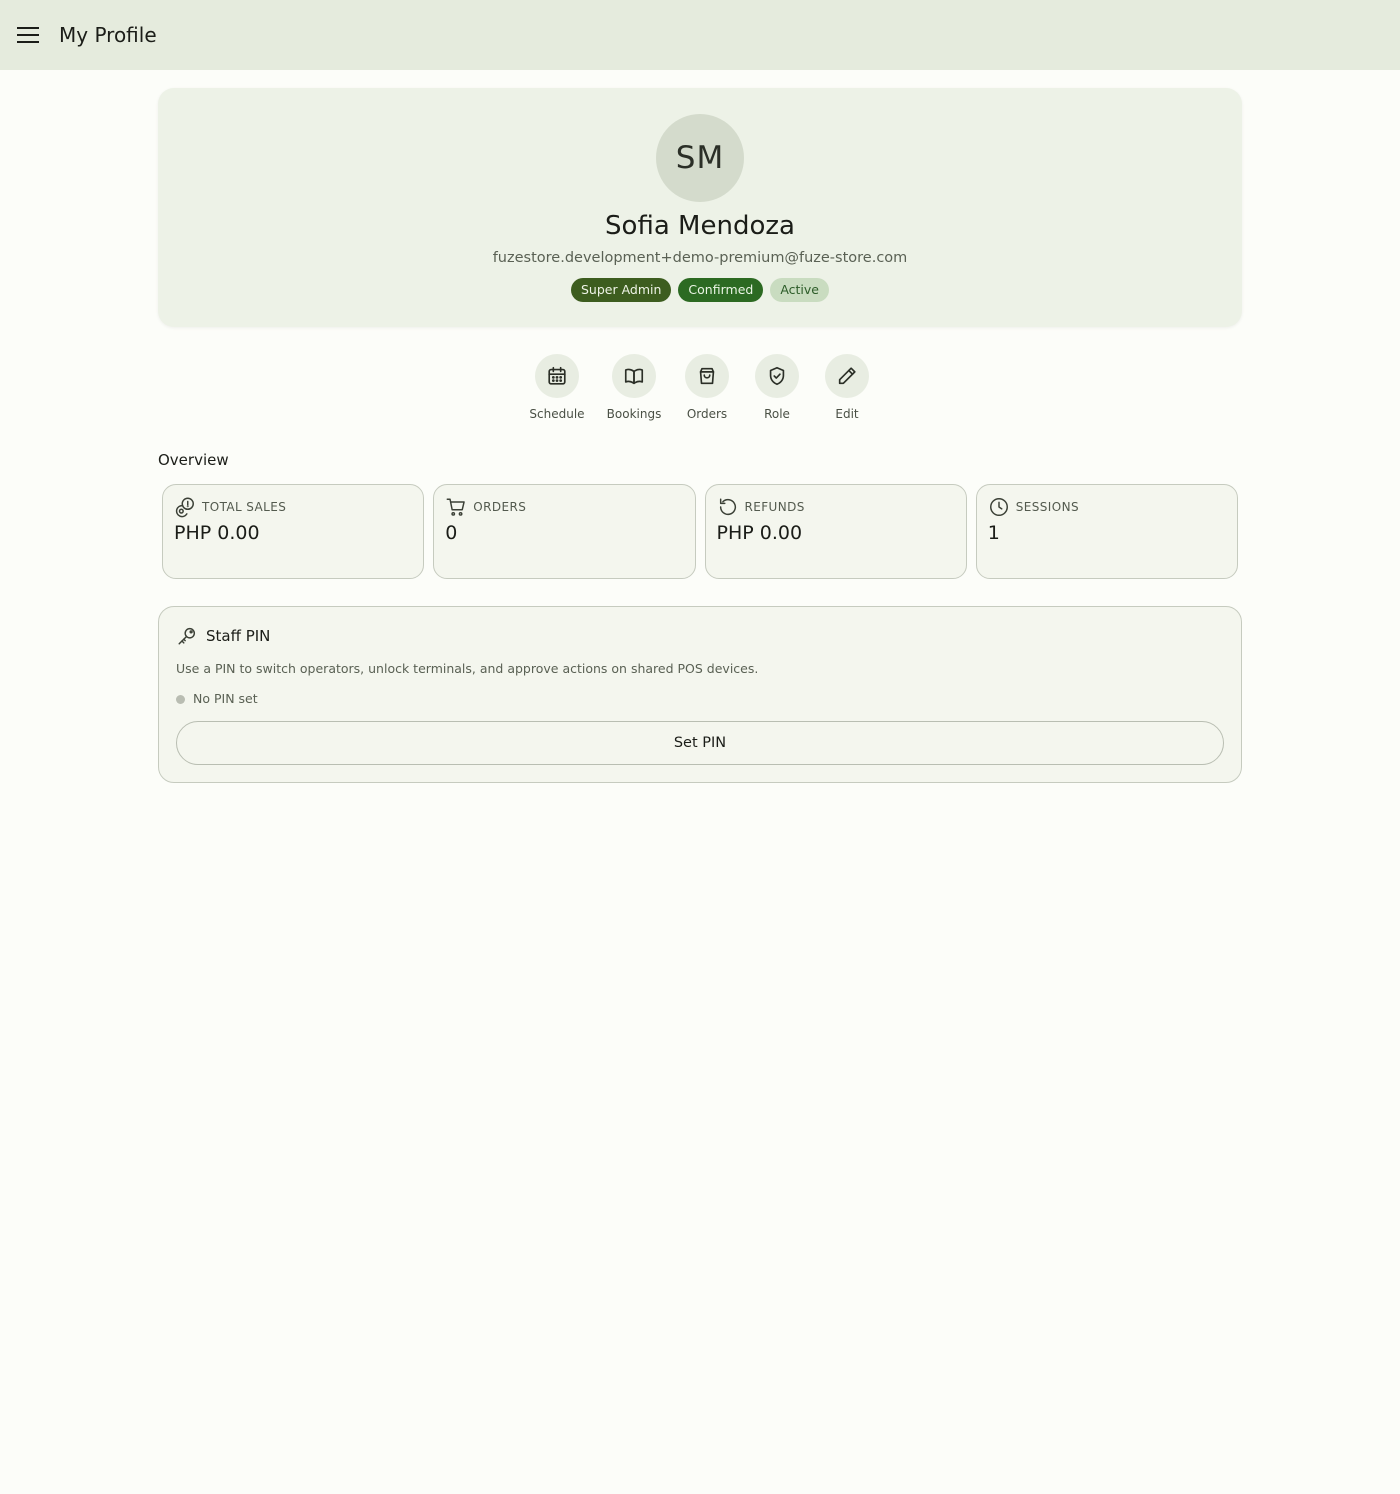 Image resolution: width=1400 pixels, height=1494 pixels. I want to click on quick-actions: Schedule Bookings Orders Role Edit, so click(700, 388).